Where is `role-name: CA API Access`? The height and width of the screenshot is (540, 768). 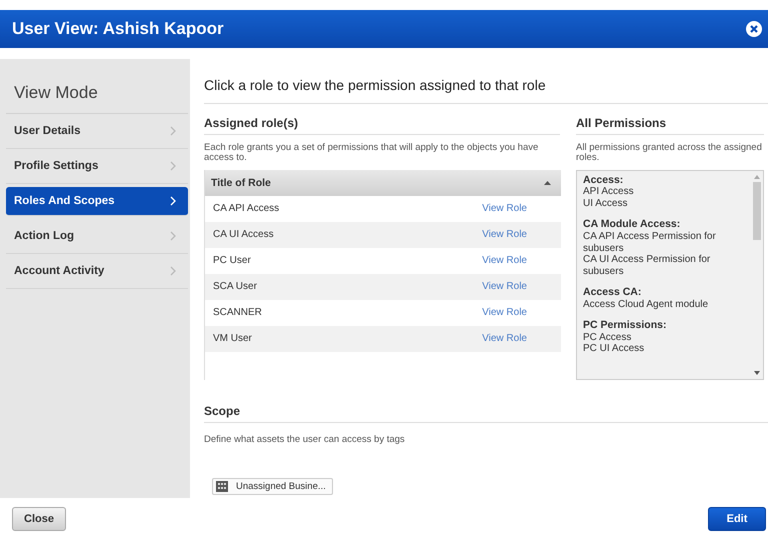
role-name: CA API Access is located at coordinates (246, 208).